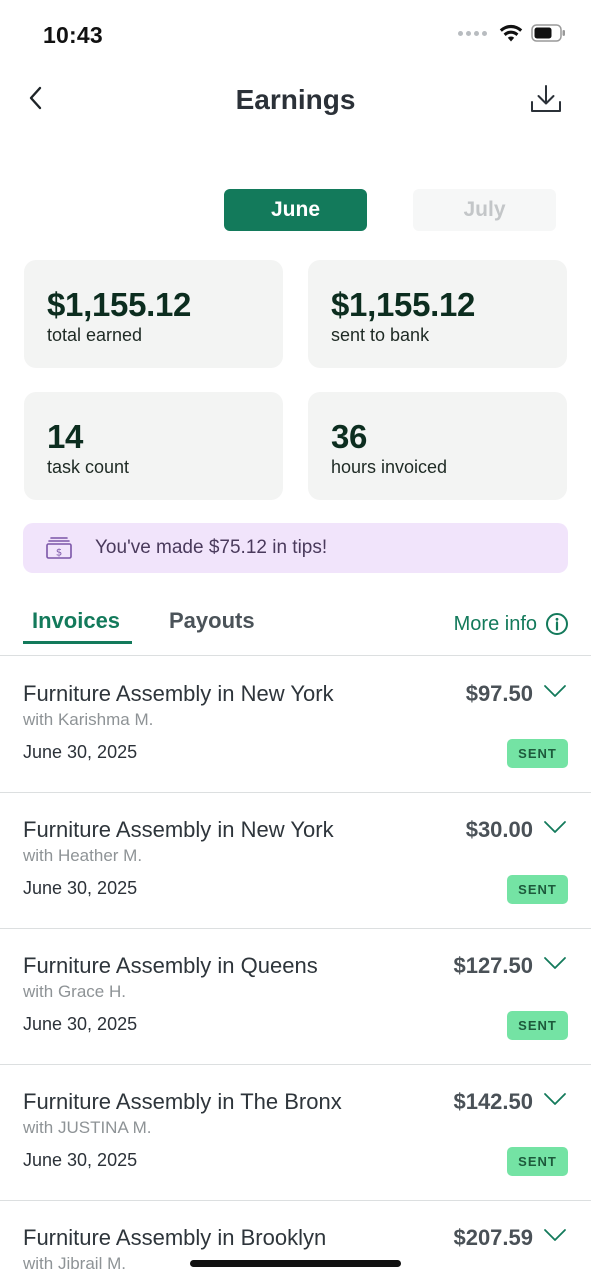 This screenshot has height=1280, width=591. I want to click on tips-banner: $ You've made $75.12 in tips!, so click(295, 548).